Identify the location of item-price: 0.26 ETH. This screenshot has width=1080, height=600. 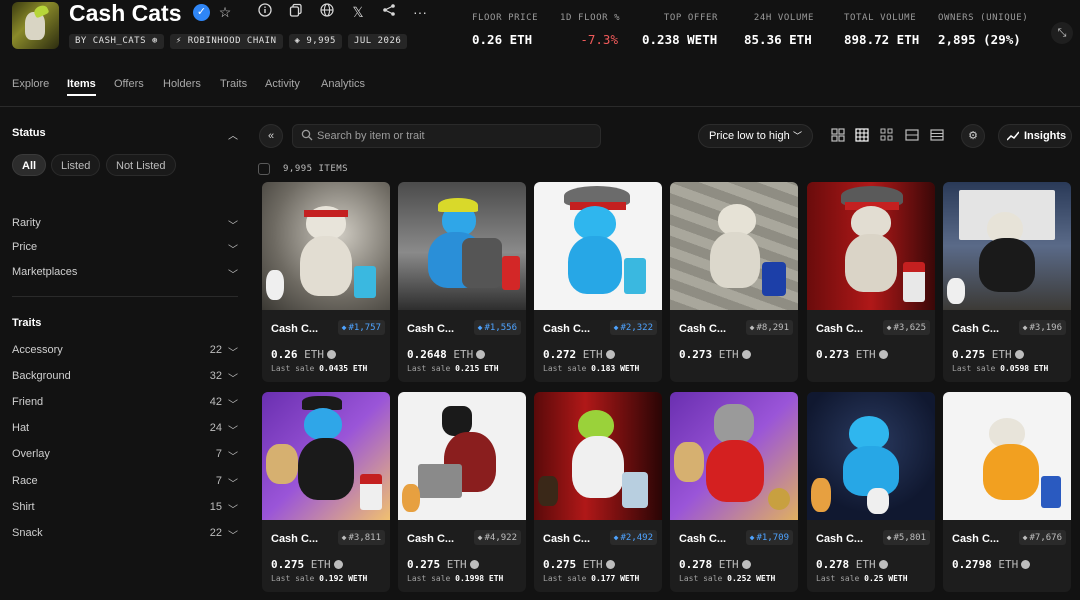
(303, 354).